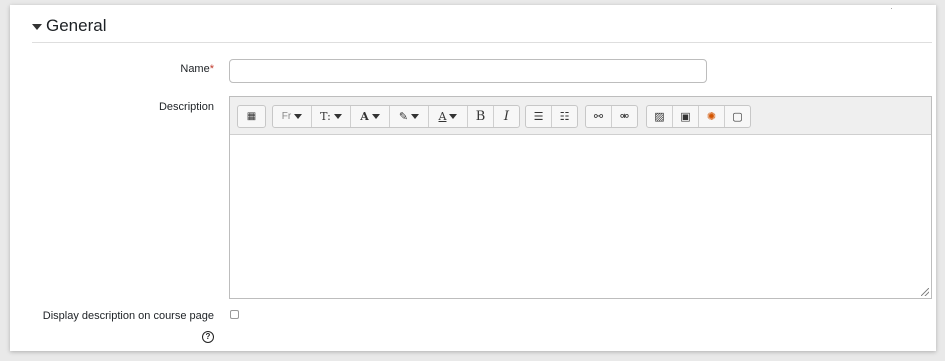 The width and height of the screenshot is (945, 361). Describe the element at coordinates (364, 116) in the screenshot. I see `font-color-icon: A` at that location.